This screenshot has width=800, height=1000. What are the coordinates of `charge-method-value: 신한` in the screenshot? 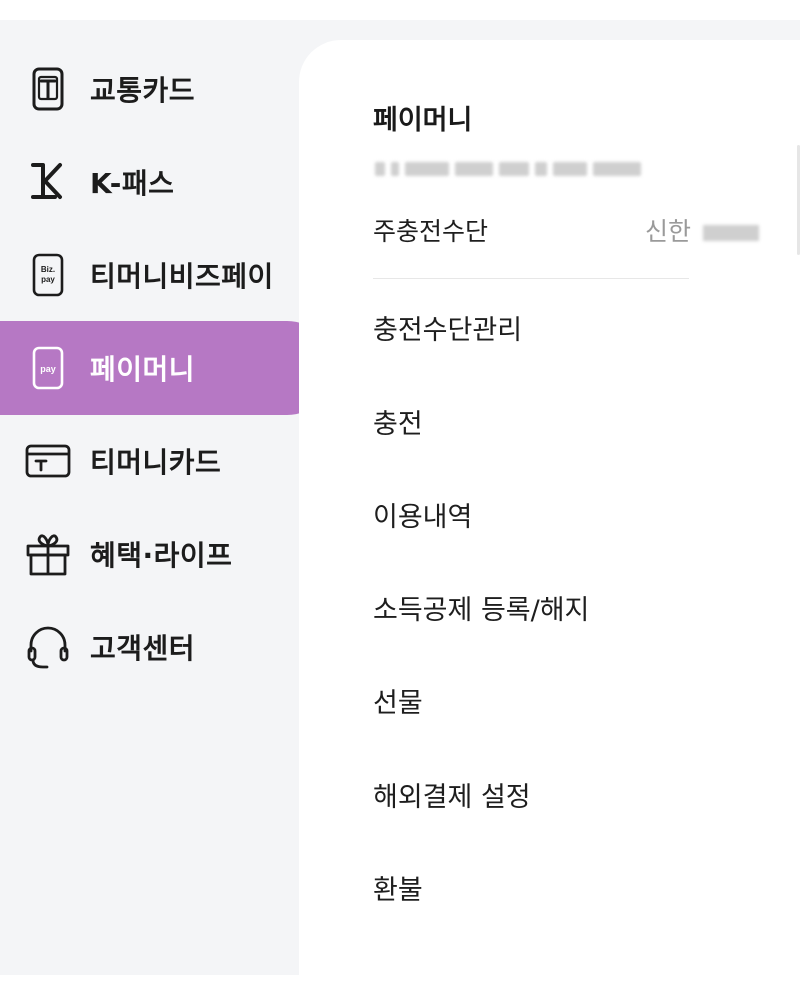 It's located at (702, 230).